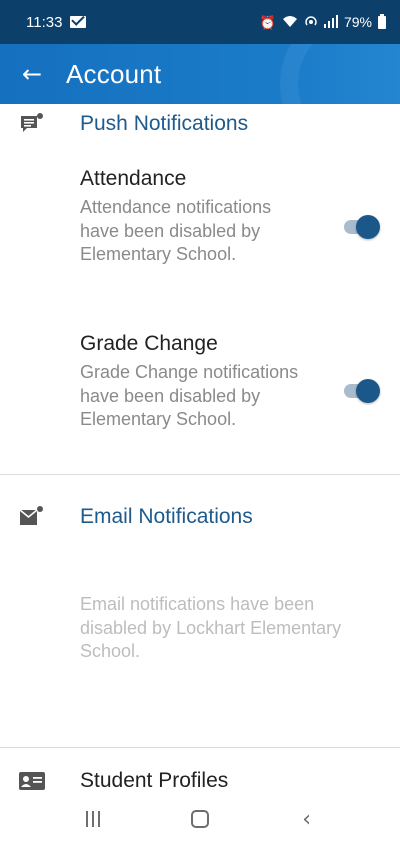 This screenshot has width=400, height=844. I want to click on chat-notification-icon, so click(32, 124).